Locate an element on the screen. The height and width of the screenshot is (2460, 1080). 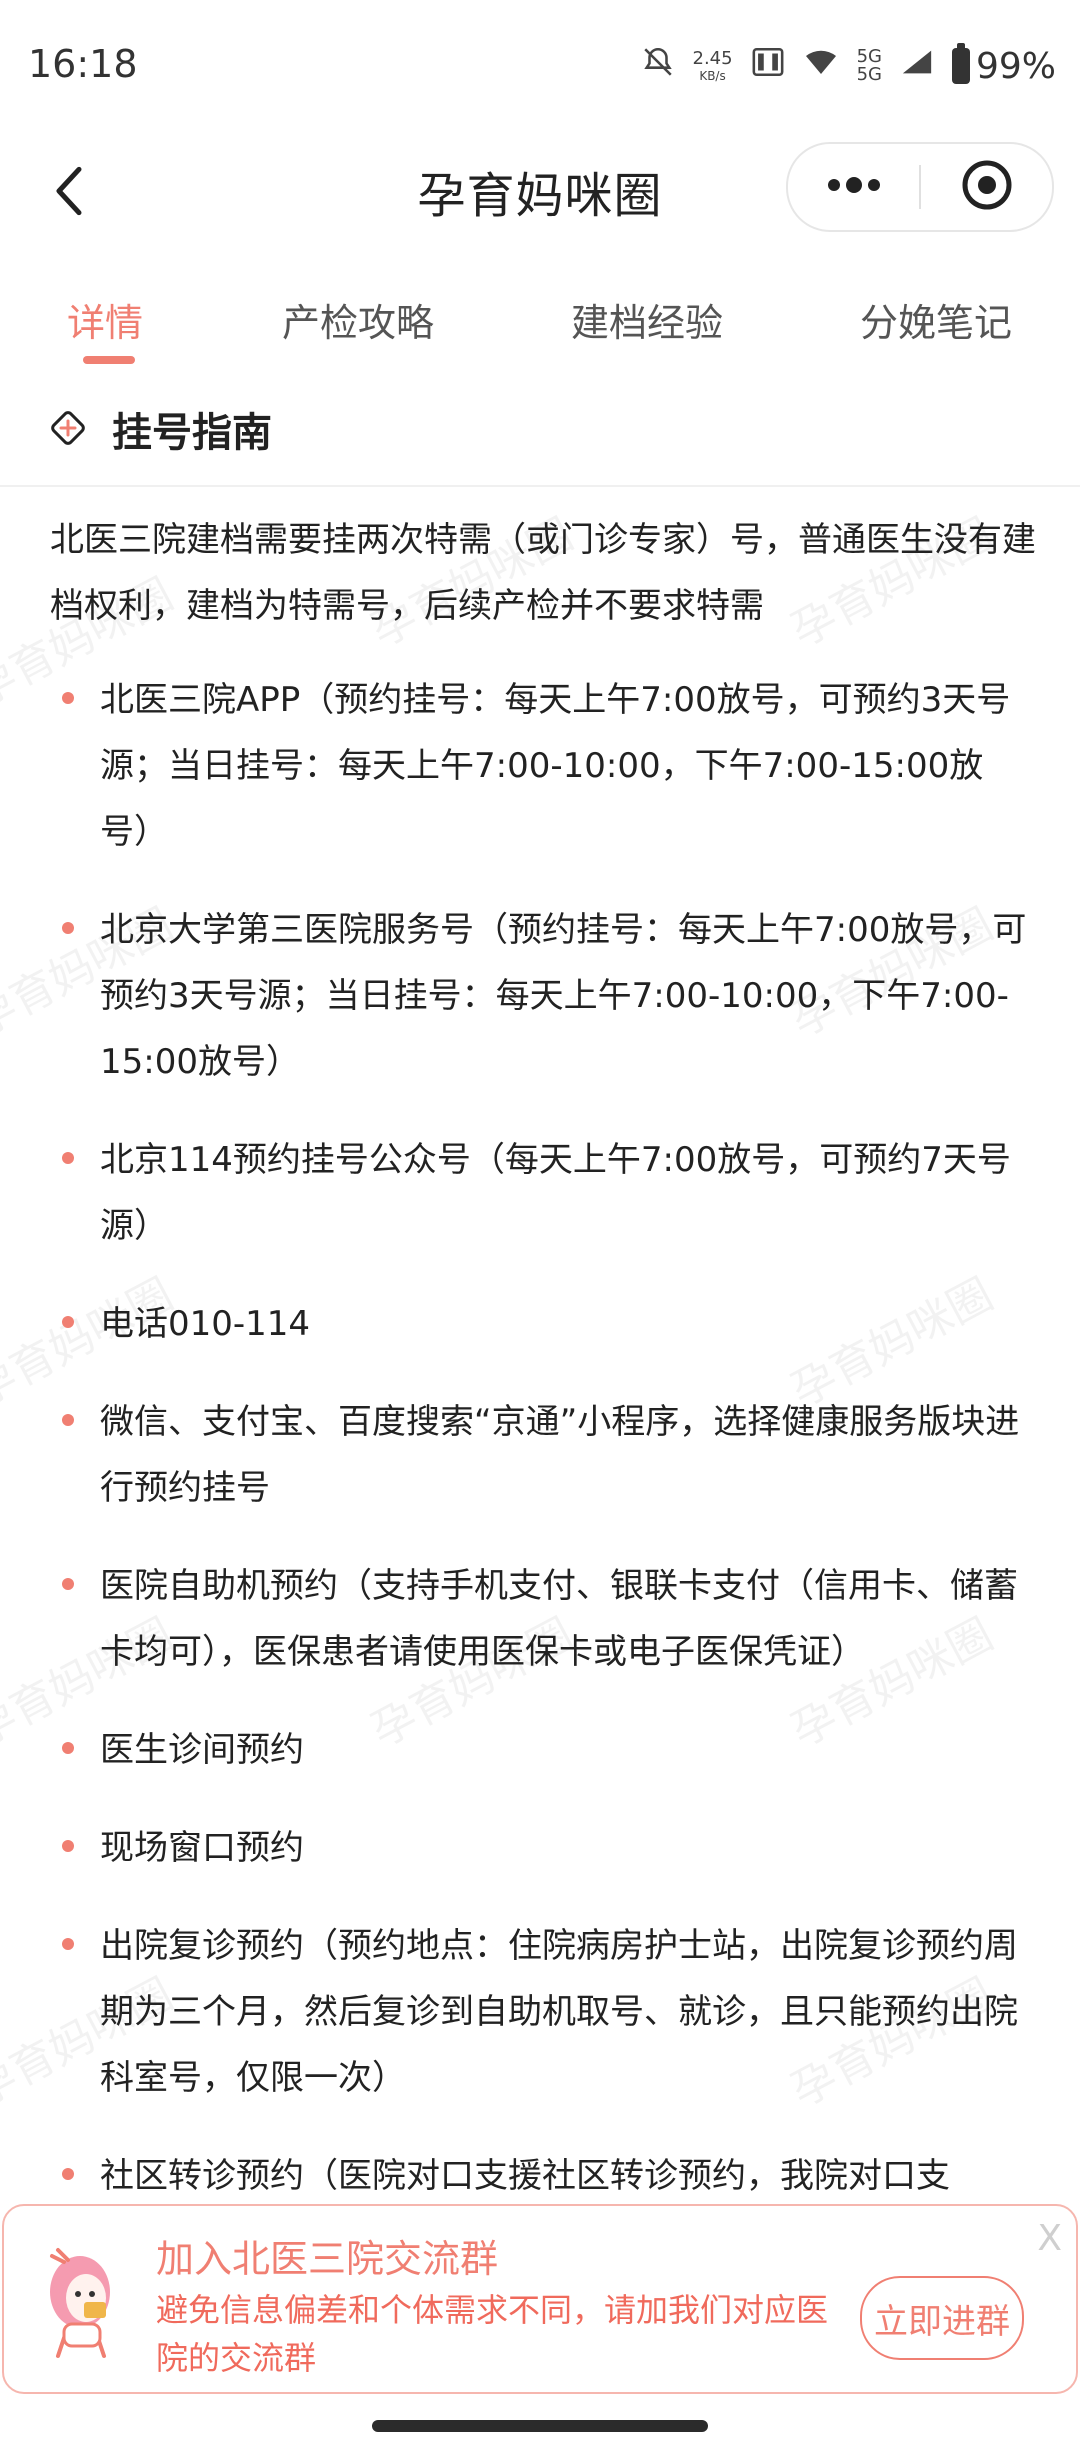
list-item-text: 电话010-114 is located at coordinates (205, 1324).